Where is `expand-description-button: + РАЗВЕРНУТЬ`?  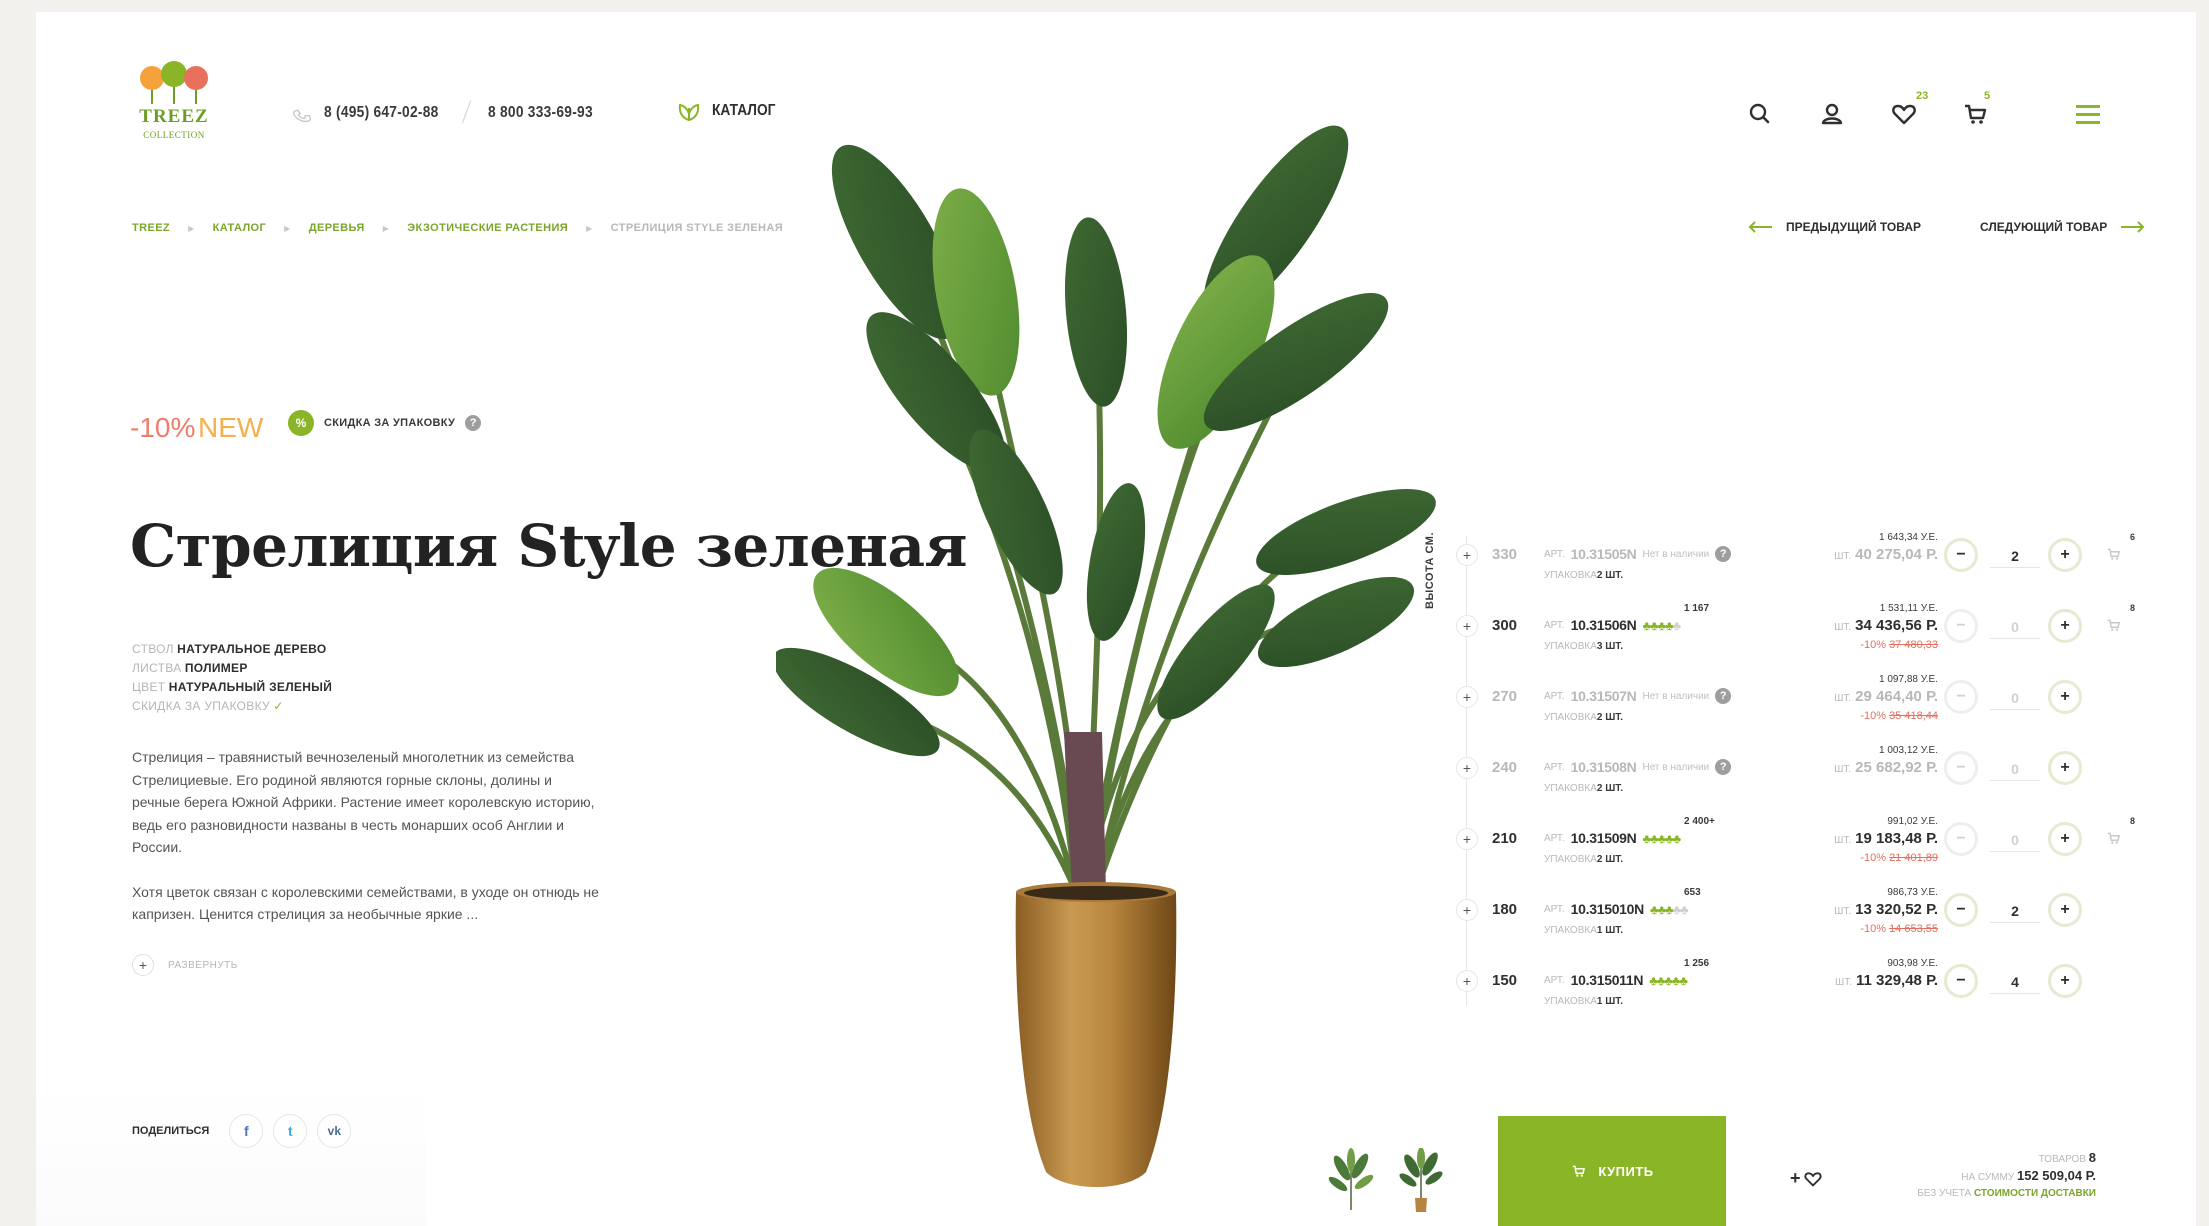
expand-description-button: + РАЗВЕРНУТЬ is located at coordinates (185, 965).